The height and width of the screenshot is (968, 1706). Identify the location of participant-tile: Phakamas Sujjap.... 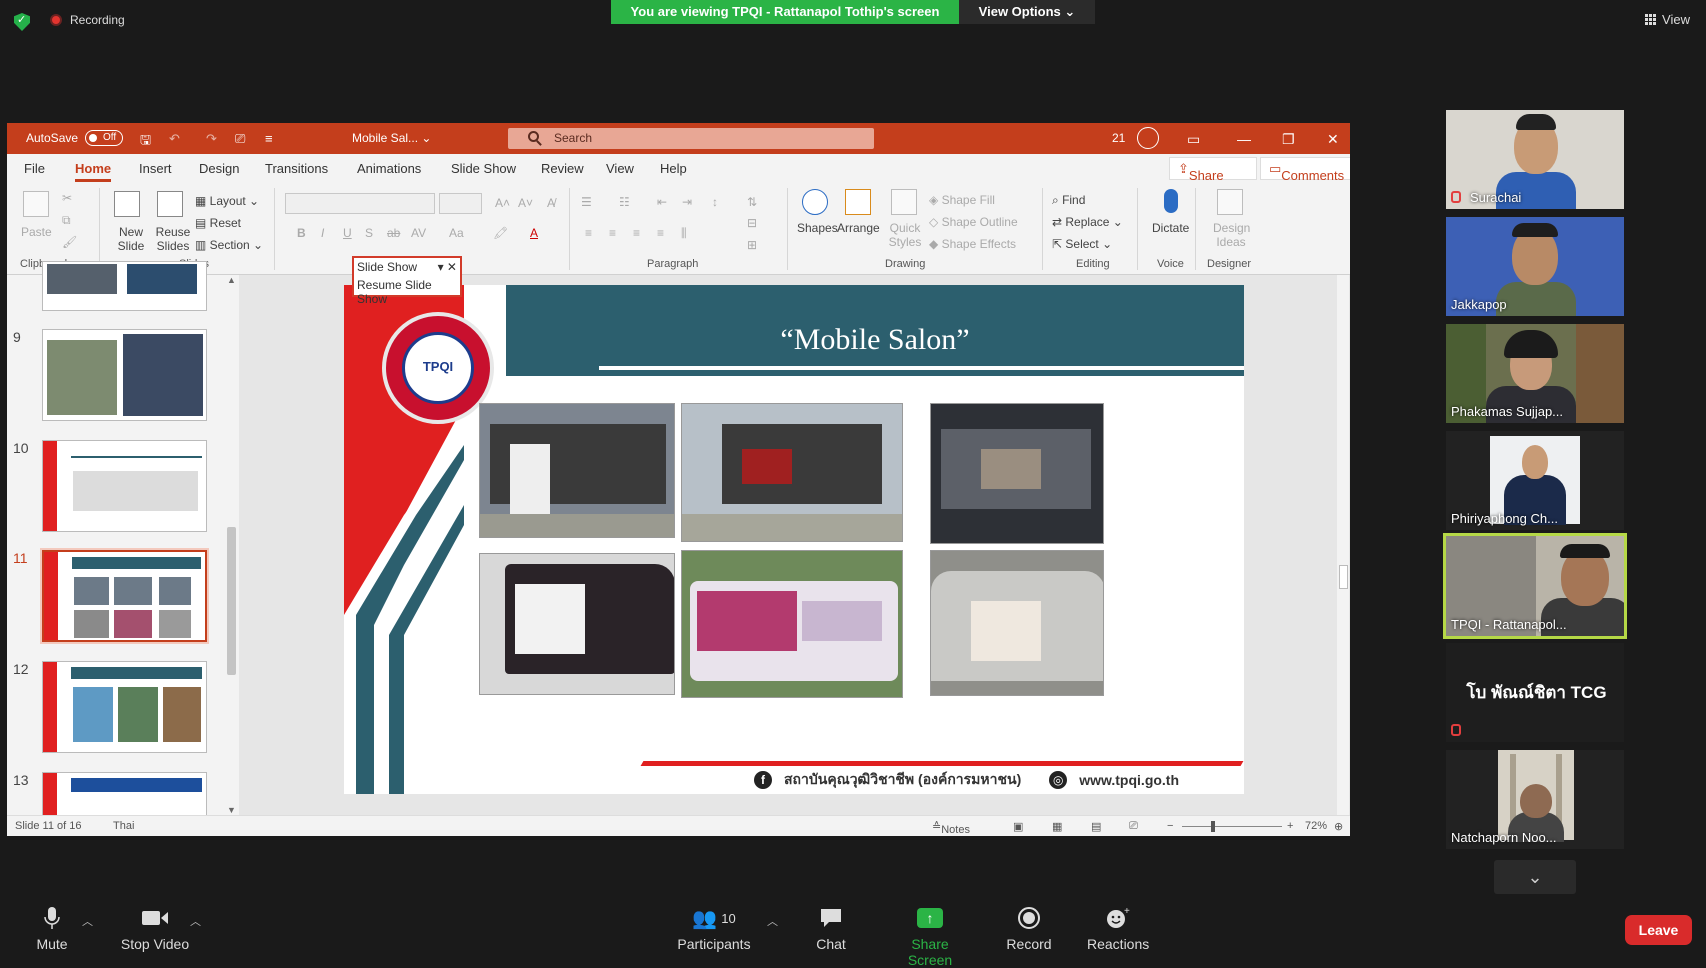
(1535, 373).